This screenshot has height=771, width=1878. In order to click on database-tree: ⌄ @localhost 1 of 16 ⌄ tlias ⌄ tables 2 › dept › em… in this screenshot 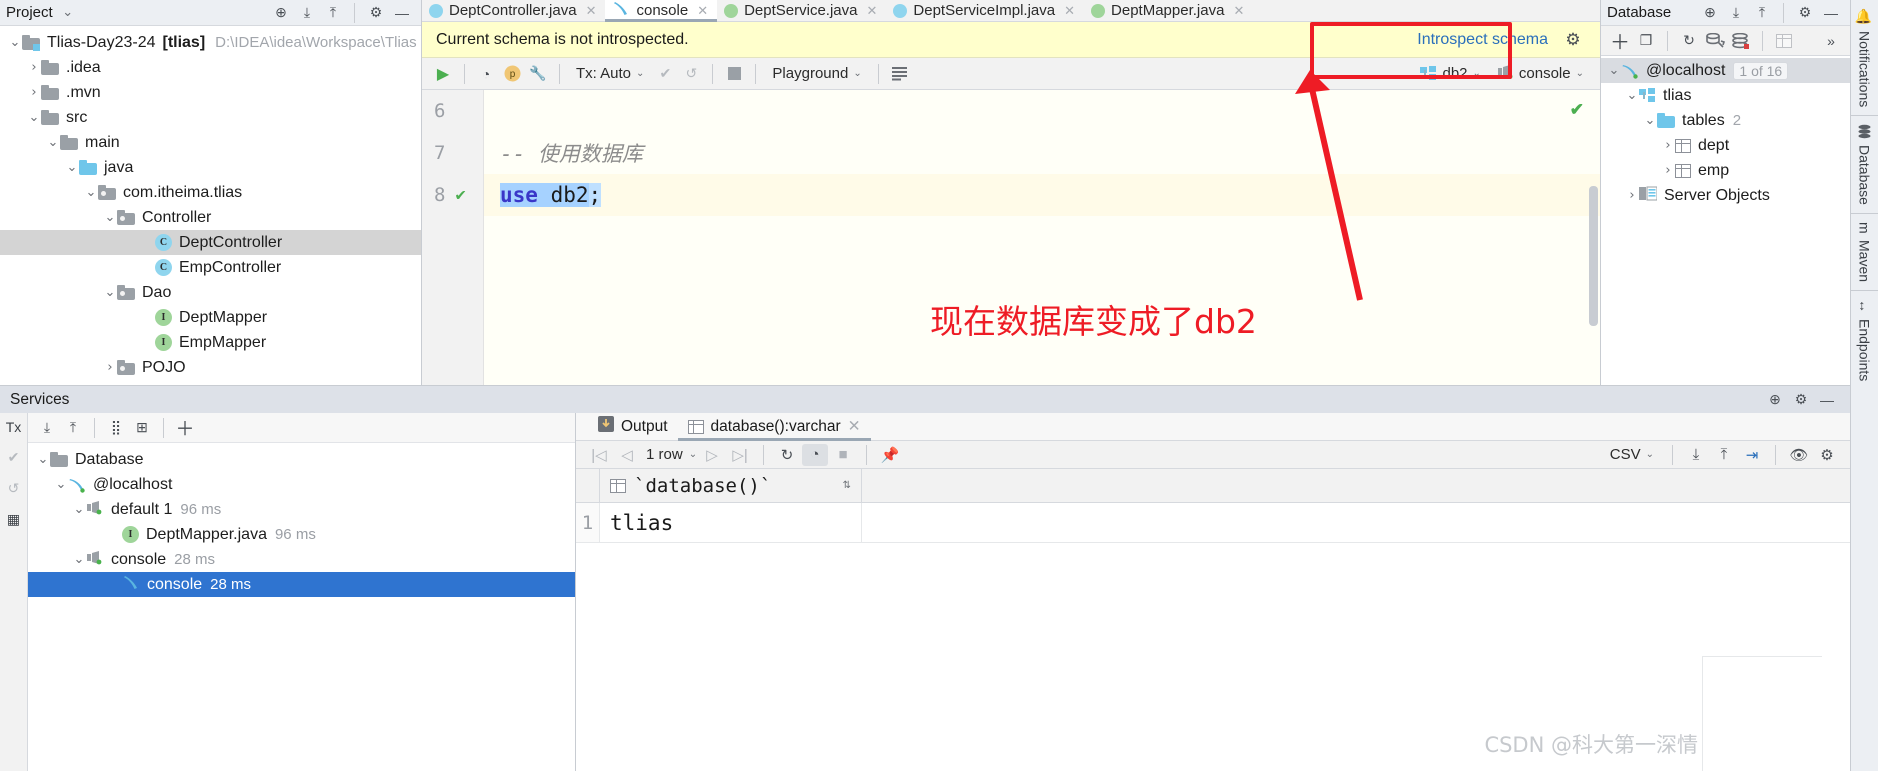, I will do `click(1725, 132)`.